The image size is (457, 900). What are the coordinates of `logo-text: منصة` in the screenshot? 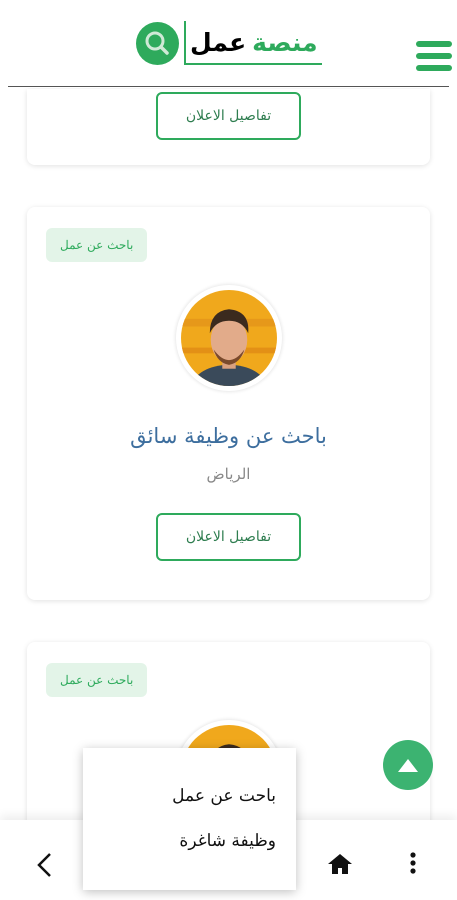 It's located at (285, 42).